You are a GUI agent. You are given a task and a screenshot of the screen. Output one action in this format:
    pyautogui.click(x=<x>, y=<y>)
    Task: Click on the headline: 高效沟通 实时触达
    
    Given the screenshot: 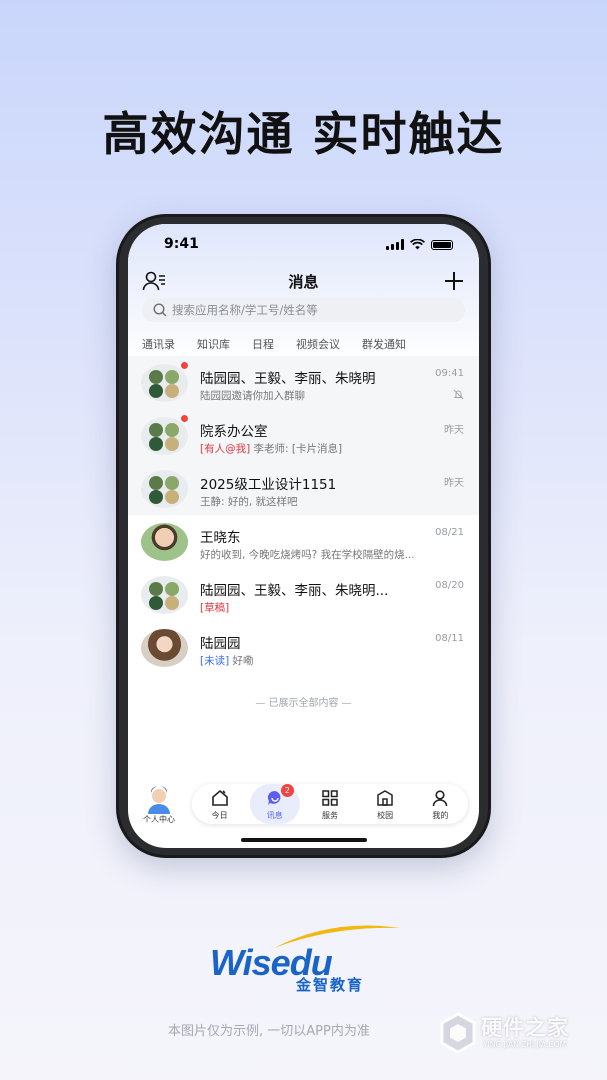 What is the action you would take?
    pyautogui.click(x=303, y=134)
    